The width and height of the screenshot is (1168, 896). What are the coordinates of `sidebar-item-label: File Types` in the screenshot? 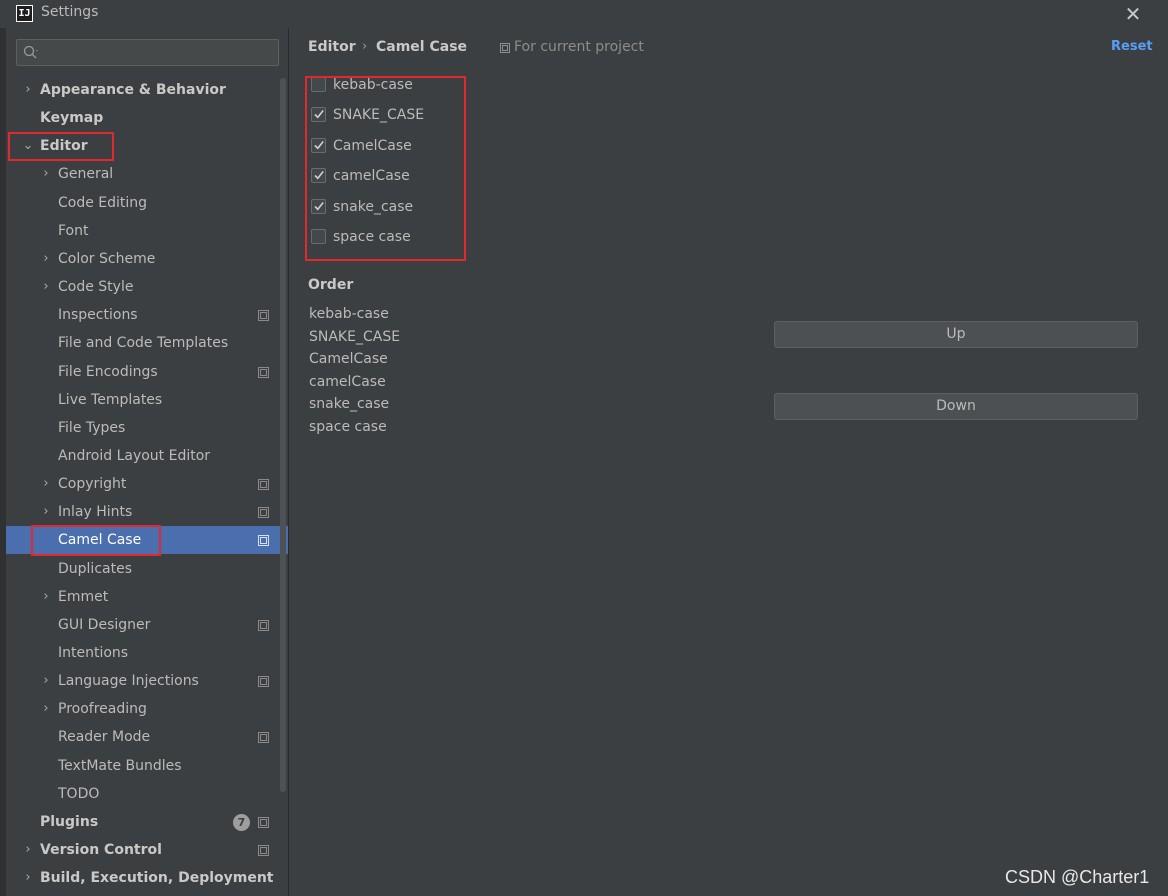 It's located at (92, 427).